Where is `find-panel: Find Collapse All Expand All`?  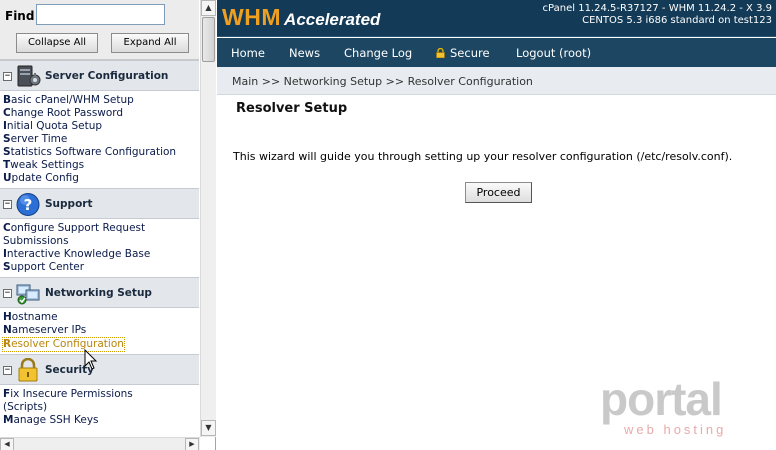 find-panel: Find Collapse All Expand All is located at coordinates (99, 30).